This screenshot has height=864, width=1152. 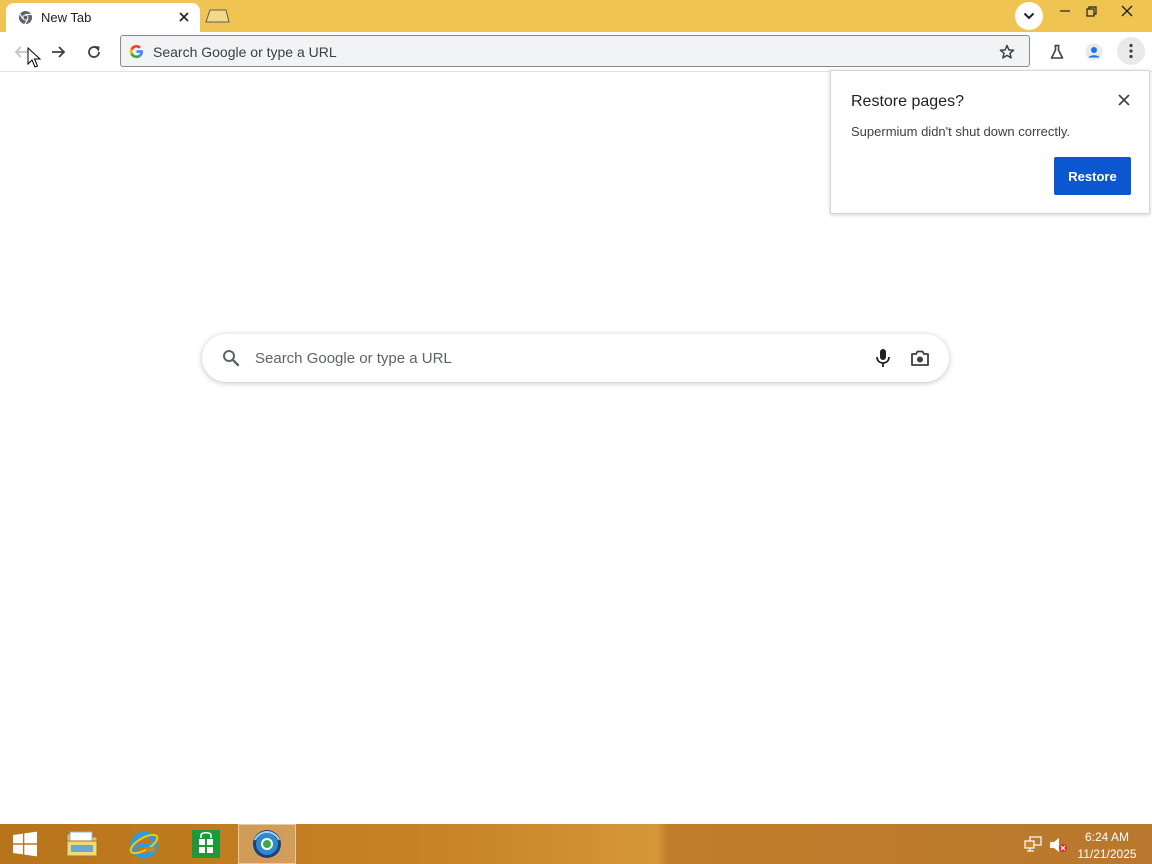 I want to click on flask-icon, so click(x=1057, y=51).